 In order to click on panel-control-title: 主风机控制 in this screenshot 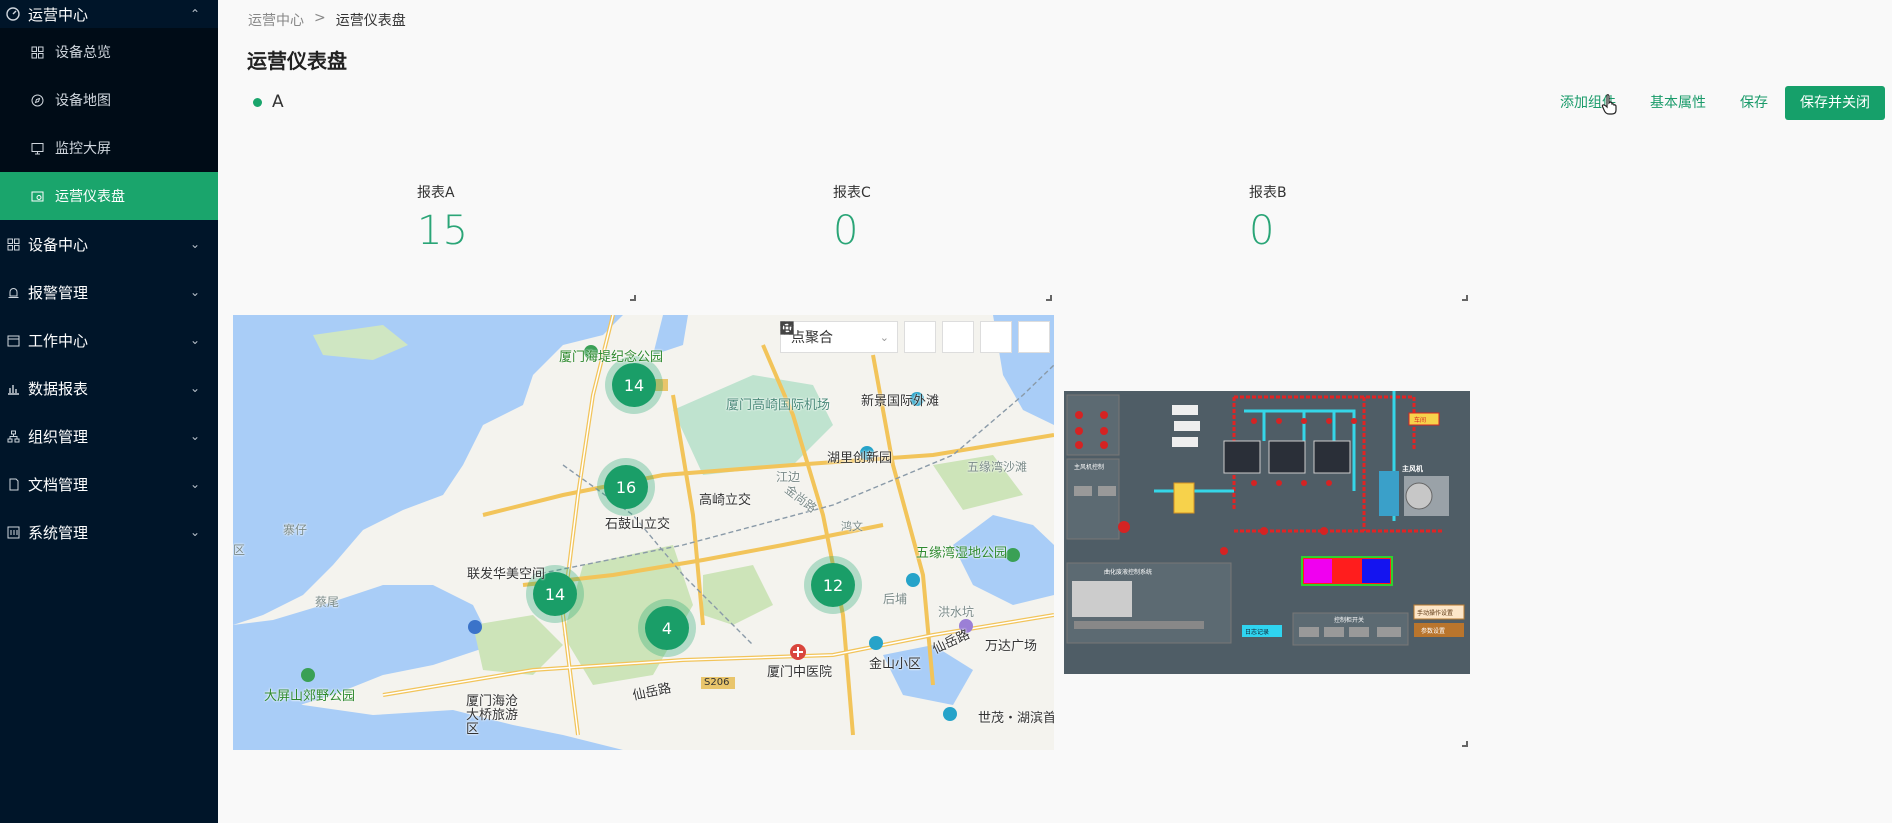, I will do `click(1089, 467)`.